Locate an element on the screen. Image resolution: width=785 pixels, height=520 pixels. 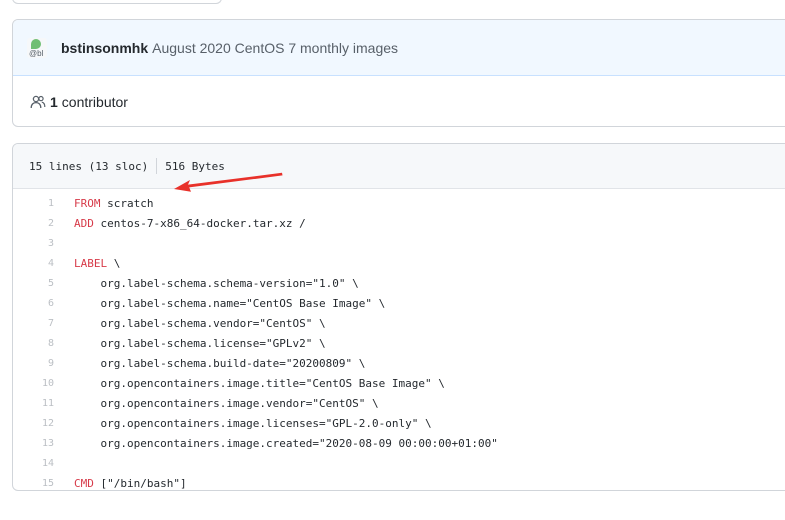
code-text: centos-7-x86_64-docker.tar.xz / is located at coordinates (199, 223).